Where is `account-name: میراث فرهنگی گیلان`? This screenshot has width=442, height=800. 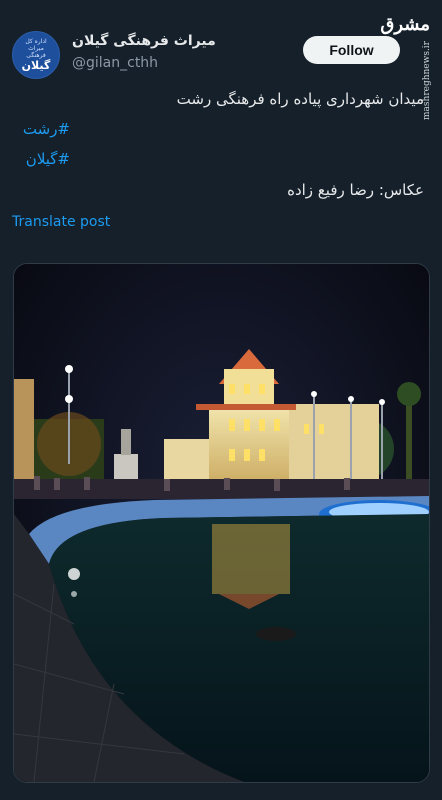
account-name: میراث فرهنگی گیلان is located at coordinates (144, 41).